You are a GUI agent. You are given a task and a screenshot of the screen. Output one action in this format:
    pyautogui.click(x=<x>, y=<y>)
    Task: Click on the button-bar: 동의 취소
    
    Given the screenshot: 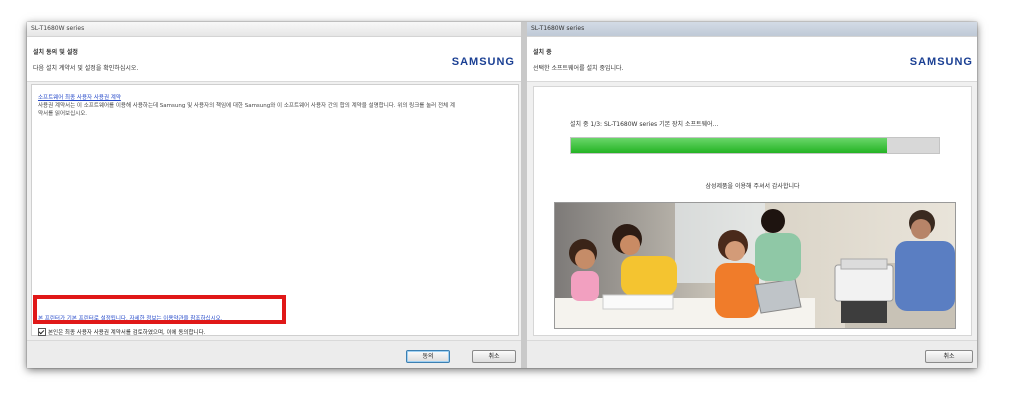 What is the action you would take?
    pyautogui.click(x=274, y=354)
    